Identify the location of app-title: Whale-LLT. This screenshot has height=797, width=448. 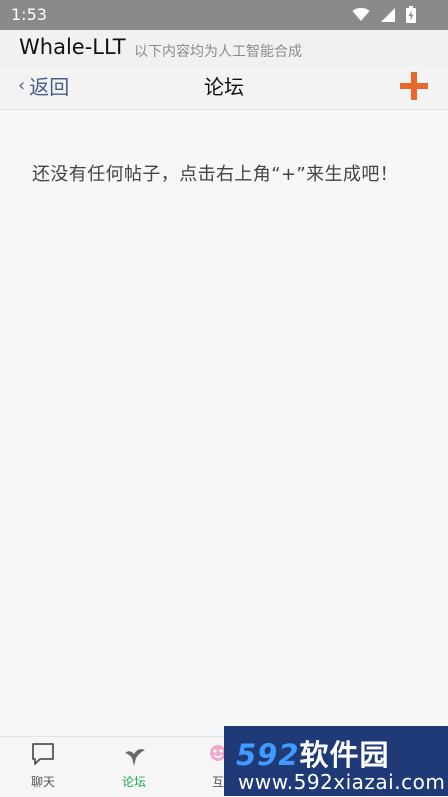
(72, 47).